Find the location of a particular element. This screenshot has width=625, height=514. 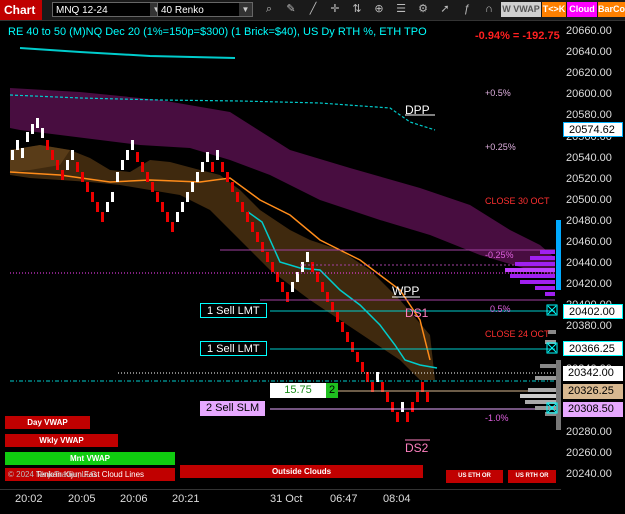

pct-05-top-label: +0.5% is located at coordinates (498, 93).